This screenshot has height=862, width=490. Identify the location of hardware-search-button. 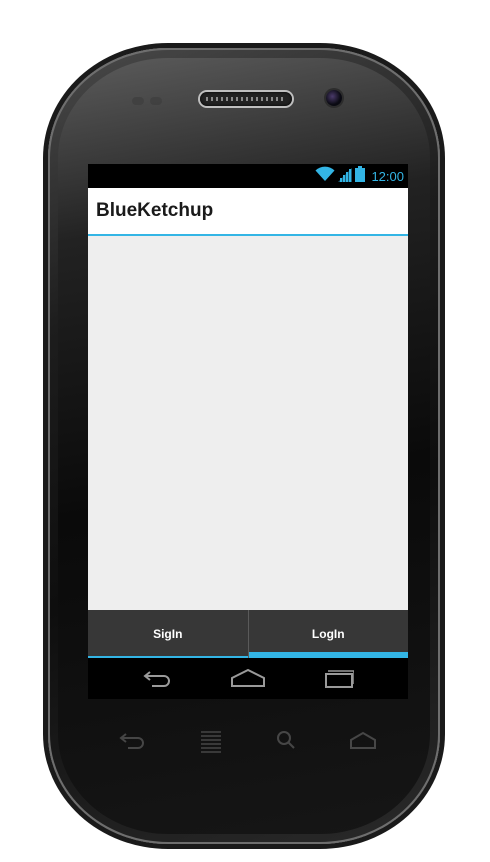
(287, 741).